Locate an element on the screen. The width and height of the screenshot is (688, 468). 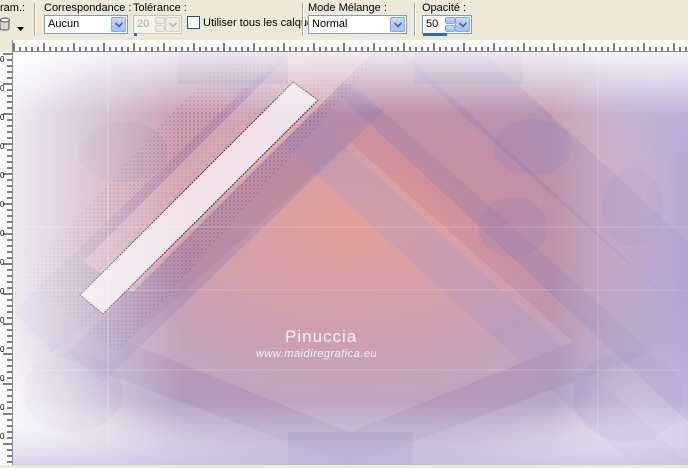
tolerance-spinner: 20 is located at coordinates (157, 25).